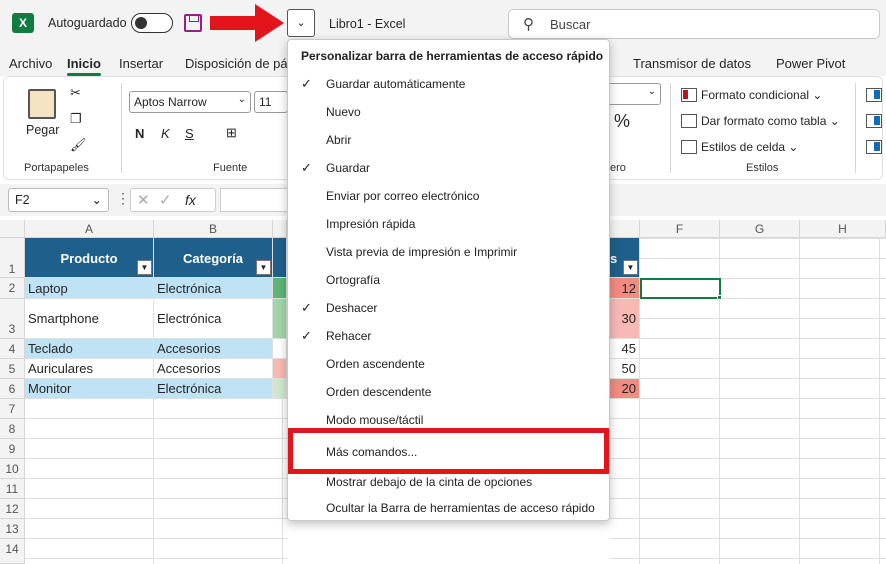 This screenshot has height=564, width=886. Describe the element at coordinates (12, 551) in the screenshot. I see `row-header-14: 14` at that location.